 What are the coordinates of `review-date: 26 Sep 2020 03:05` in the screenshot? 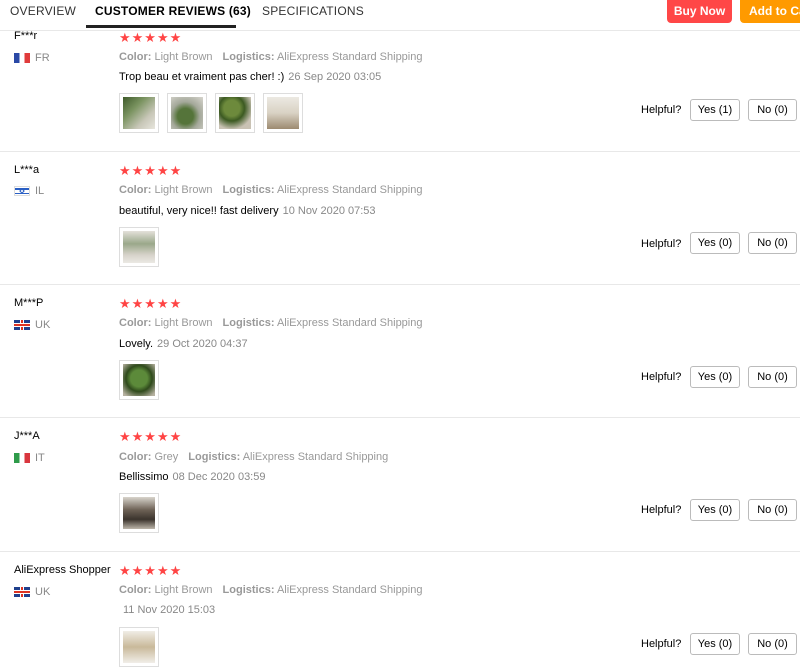 It's located at (335, 77).